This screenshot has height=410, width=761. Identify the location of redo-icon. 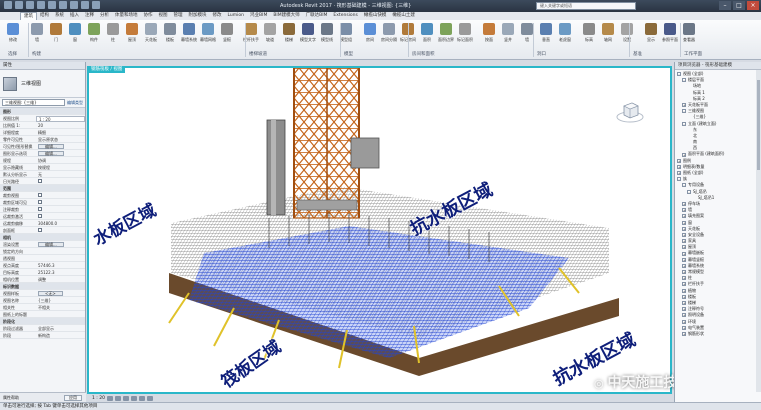
(52, 5).